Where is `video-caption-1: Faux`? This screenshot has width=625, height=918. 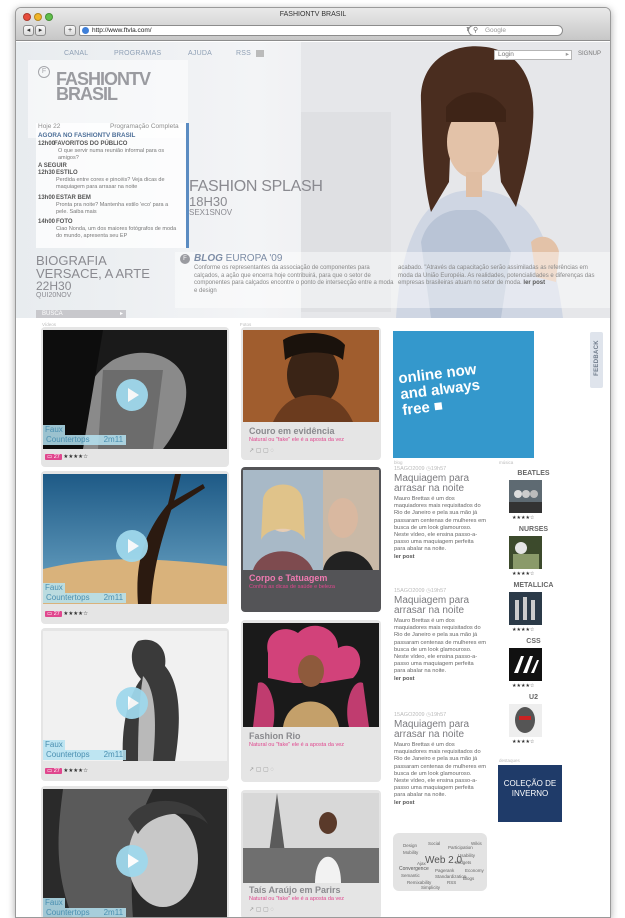 video-caption-1: Faux is located at coordinates (54, 588).